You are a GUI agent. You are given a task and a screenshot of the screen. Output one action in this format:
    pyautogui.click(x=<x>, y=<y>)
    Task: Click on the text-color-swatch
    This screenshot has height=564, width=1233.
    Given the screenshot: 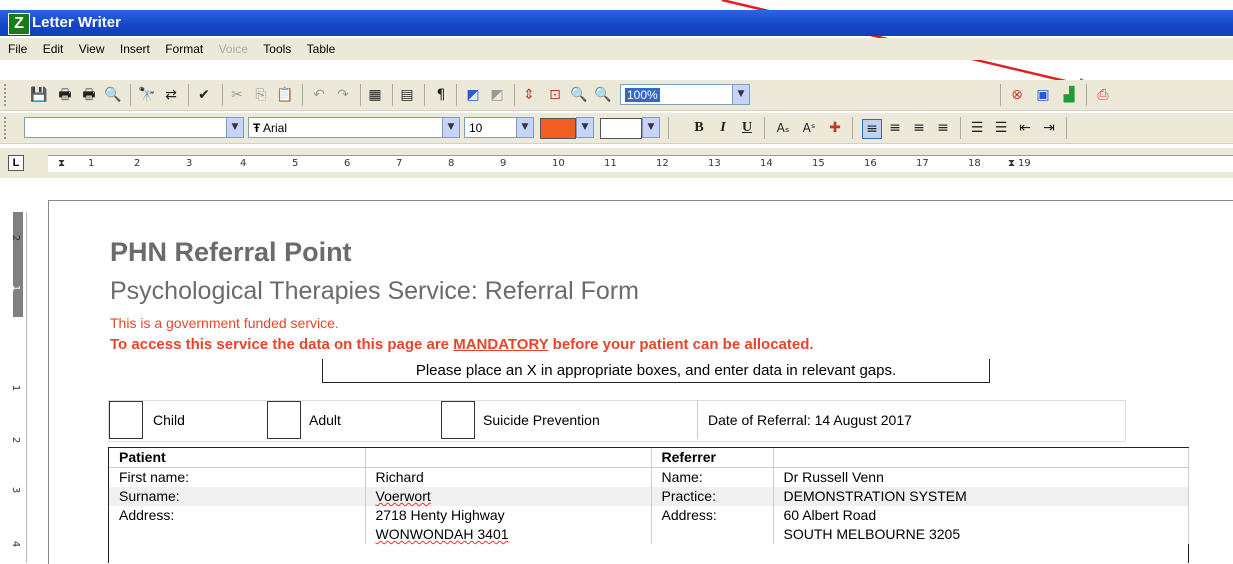 What is the action you would take?
    pyautogui.click(x=558, y=128)
    